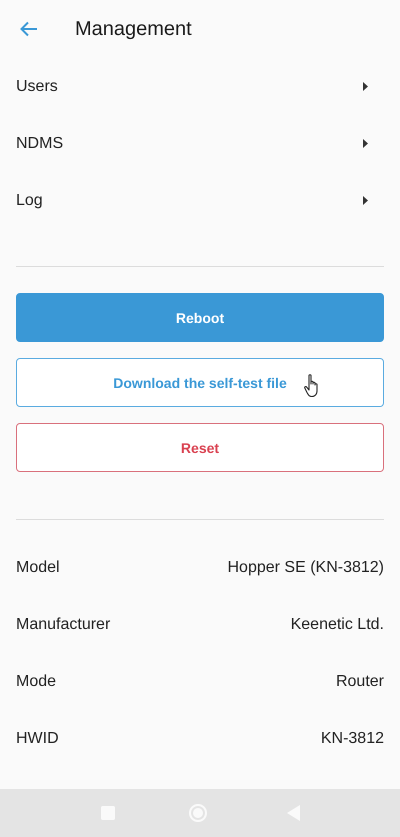  I want to click on field-value: Keenetic Ltd., so click(337, 625).